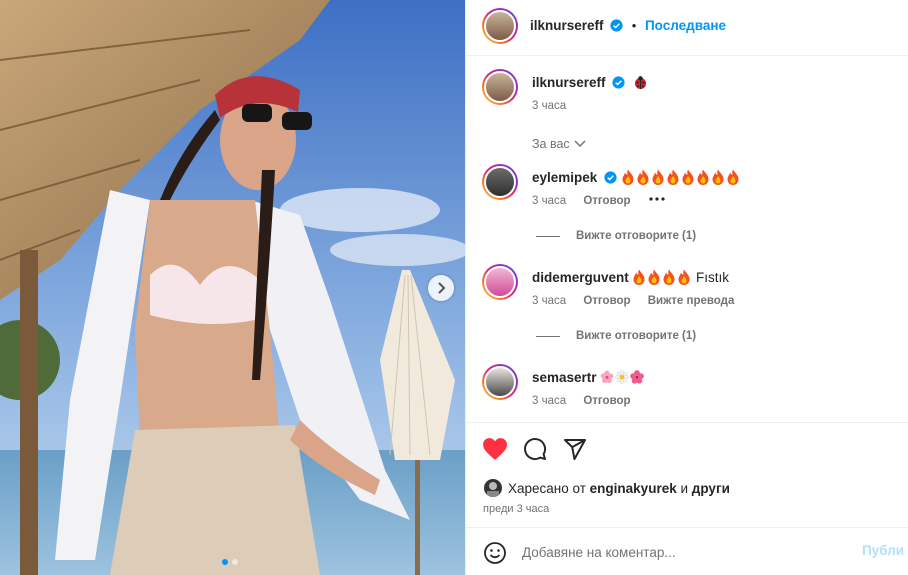 This screenshot has height=575, width=908. Describe the element at coordinates (691, 301) in the screenshot. I see `translate-button: Вижте превода` at that location.